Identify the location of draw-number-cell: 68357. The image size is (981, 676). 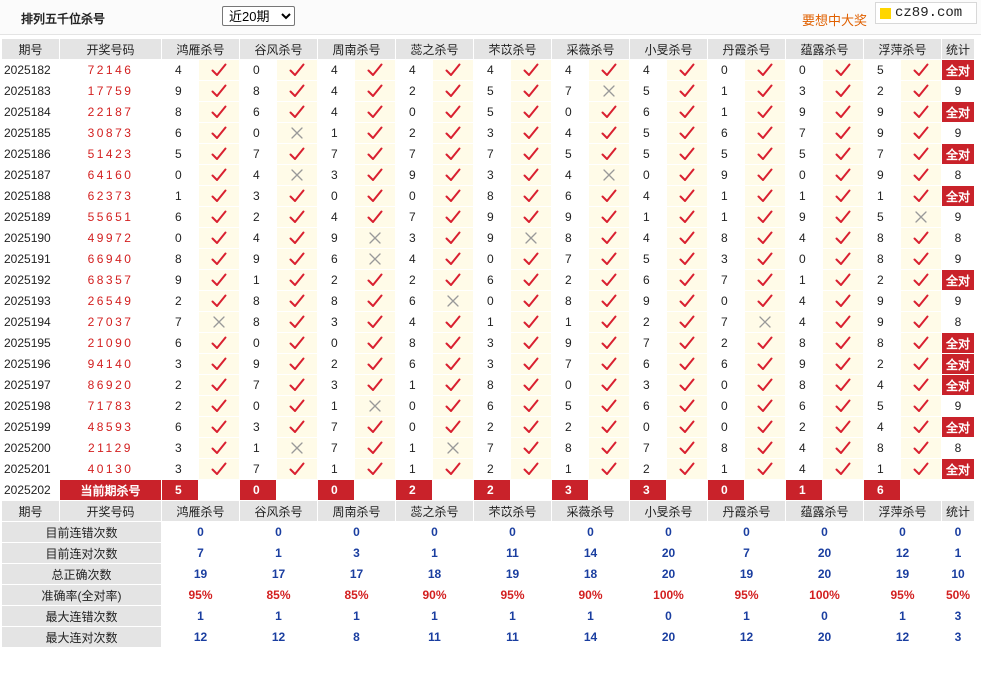
(110, 280).